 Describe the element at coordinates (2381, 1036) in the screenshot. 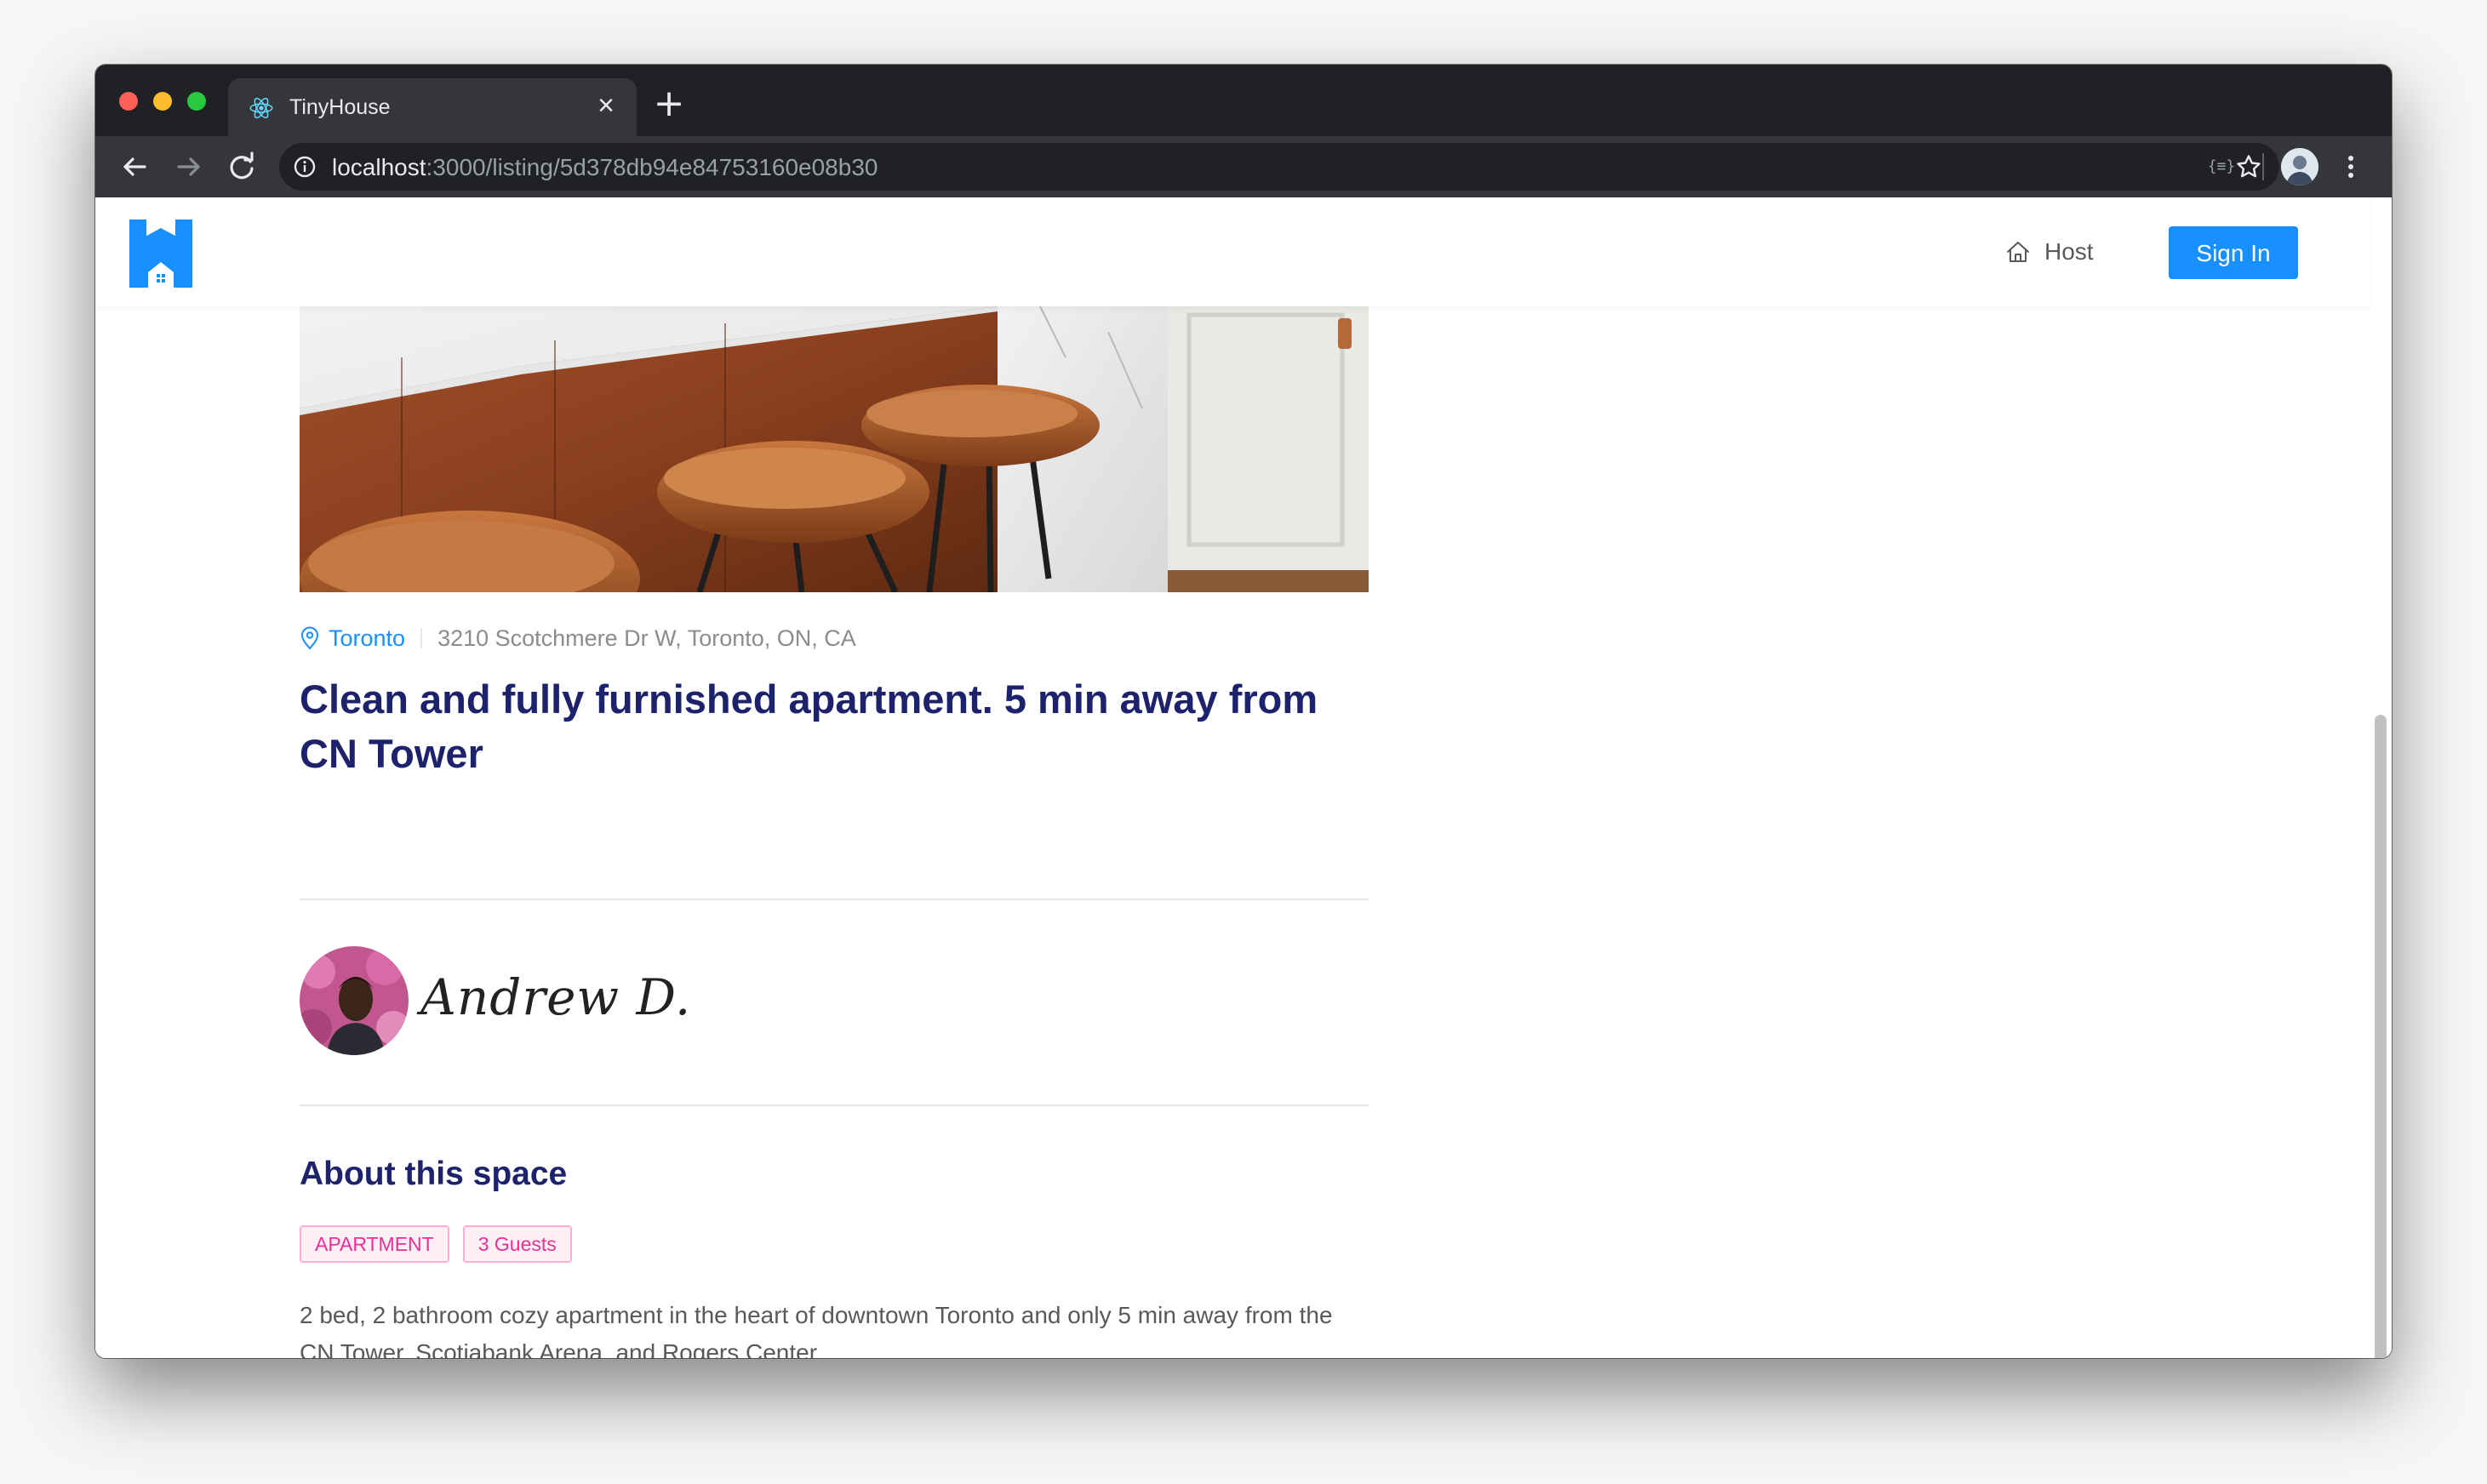

I see `scrollbar-thumb` at that location.